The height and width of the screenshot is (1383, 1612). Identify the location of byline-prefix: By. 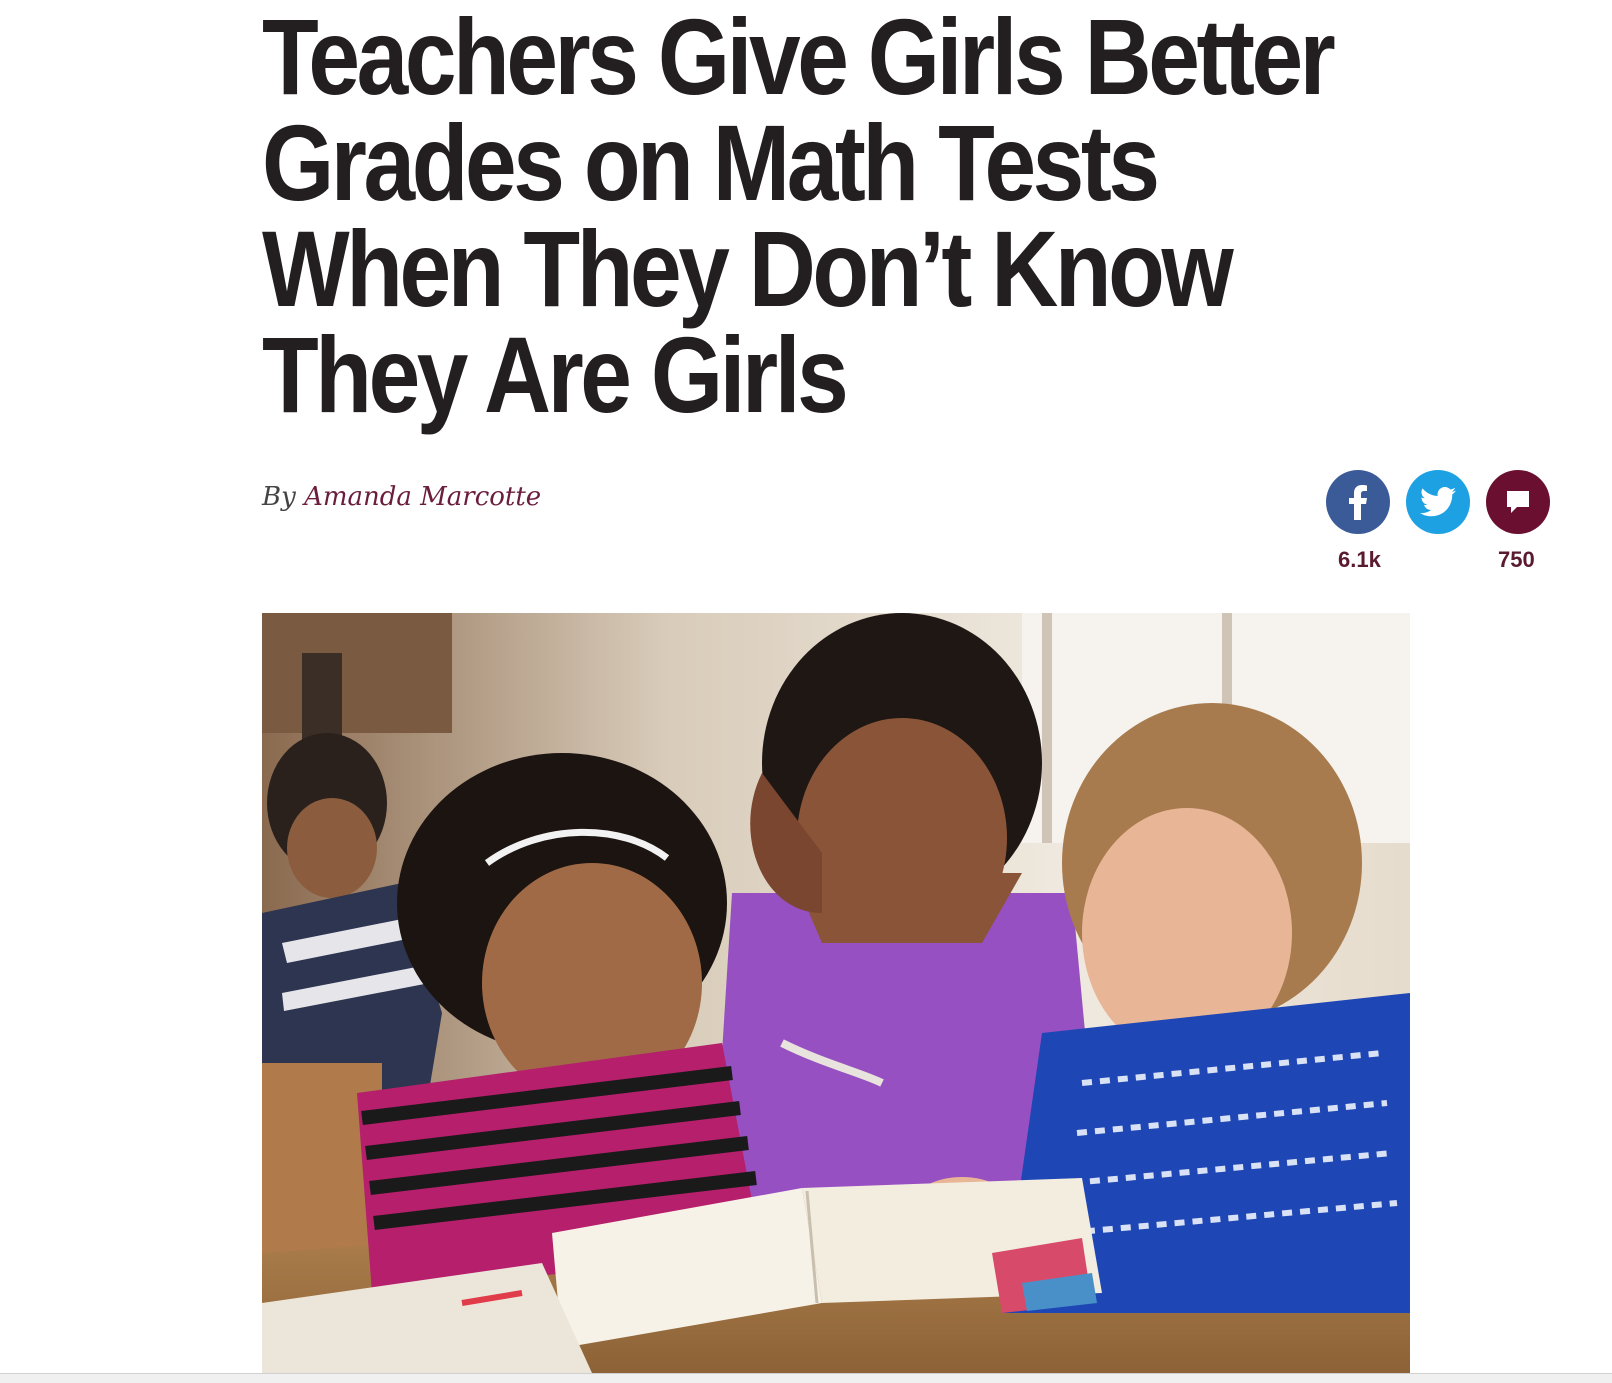
(279, 497).